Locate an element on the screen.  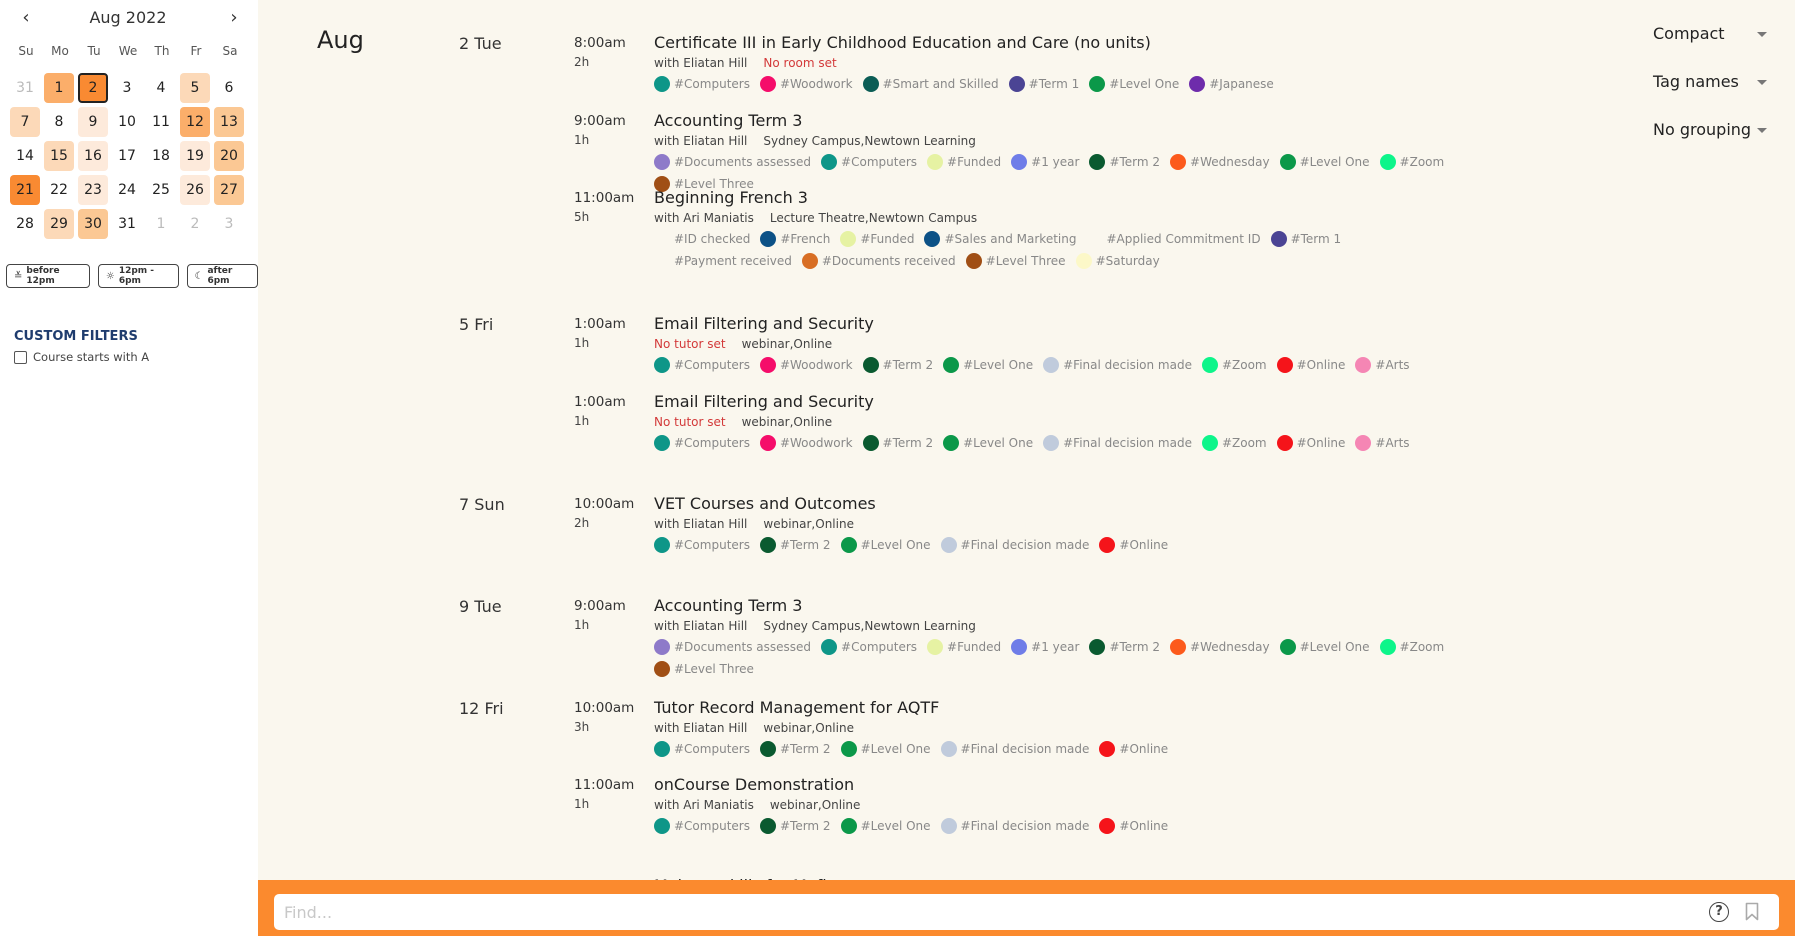
calendar-day: 9 is located at coordinates (93, 122).